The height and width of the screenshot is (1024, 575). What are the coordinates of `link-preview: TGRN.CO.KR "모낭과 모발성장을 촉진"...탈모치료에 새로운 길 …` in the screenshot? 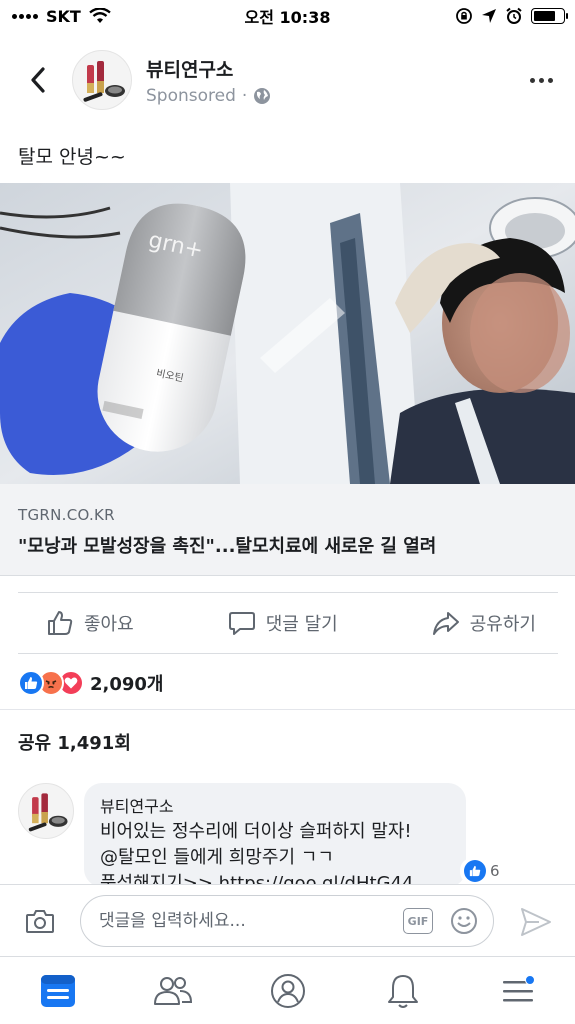 It's located at (287, 530).